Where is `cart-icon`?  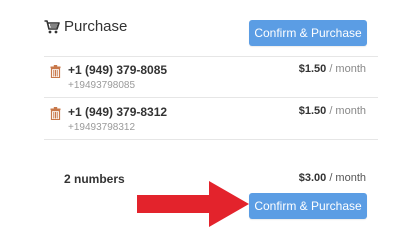
cart-icon is located at coordinates (52, 26).